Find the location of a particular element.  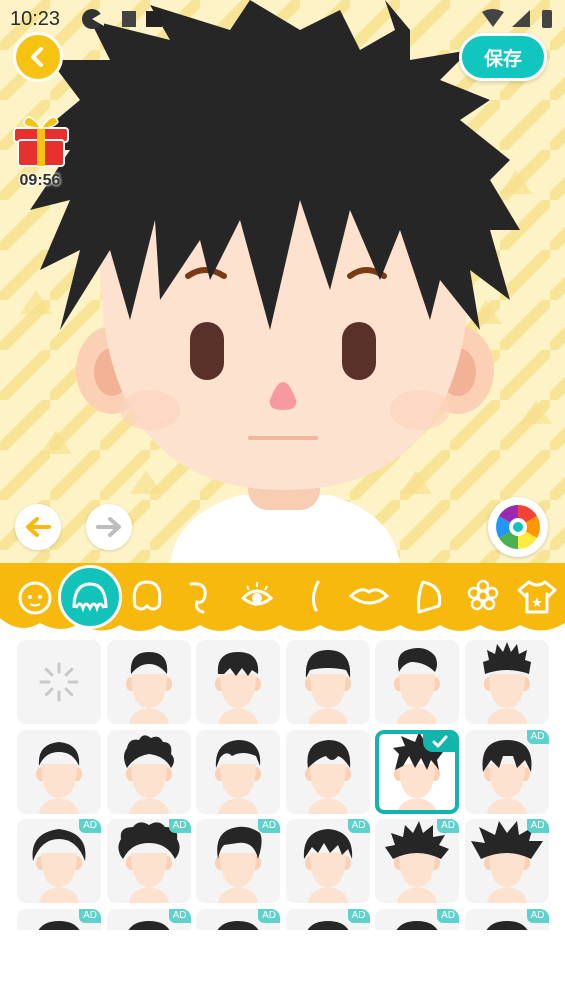

none-loading-icon is located at coordinates (59, 682).